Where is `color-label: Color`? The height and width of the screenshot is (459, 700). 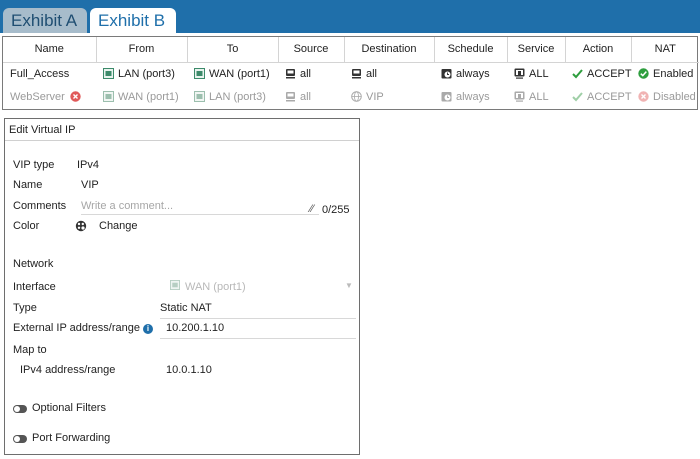
color-label: Color is located at coordinates (26, 226).